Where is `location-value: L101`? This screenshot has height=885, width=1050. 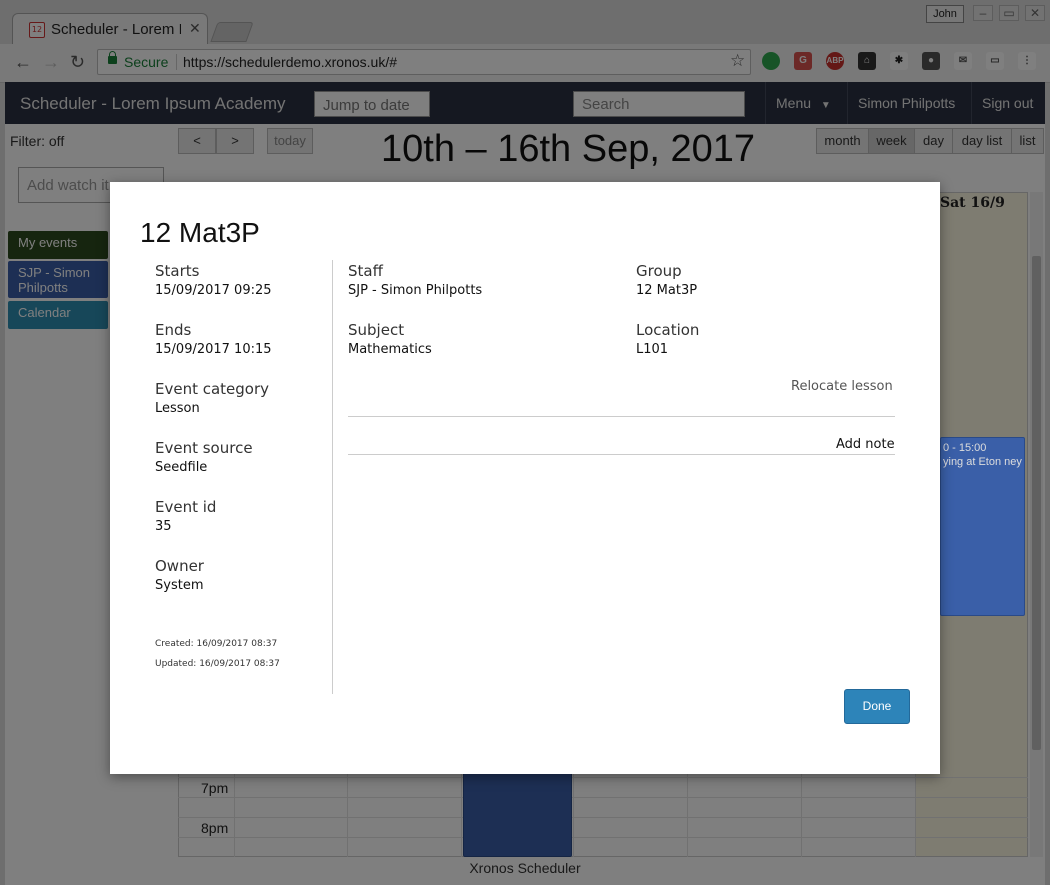
location-value: L101 is located at coordinates (652, 349).